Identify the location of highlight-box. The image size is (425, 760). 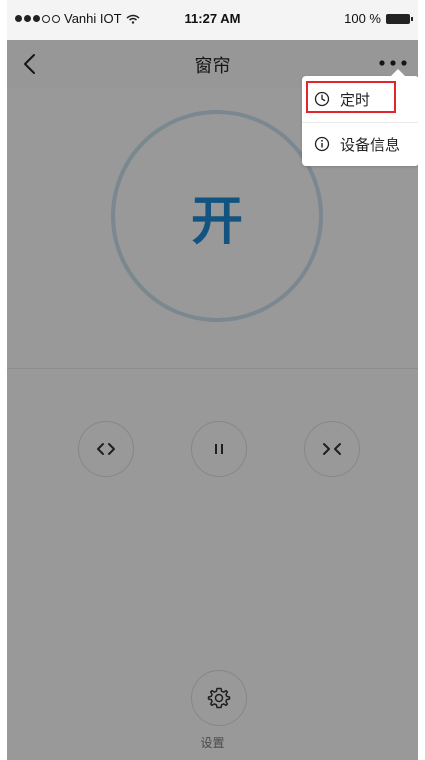
(351, 97).